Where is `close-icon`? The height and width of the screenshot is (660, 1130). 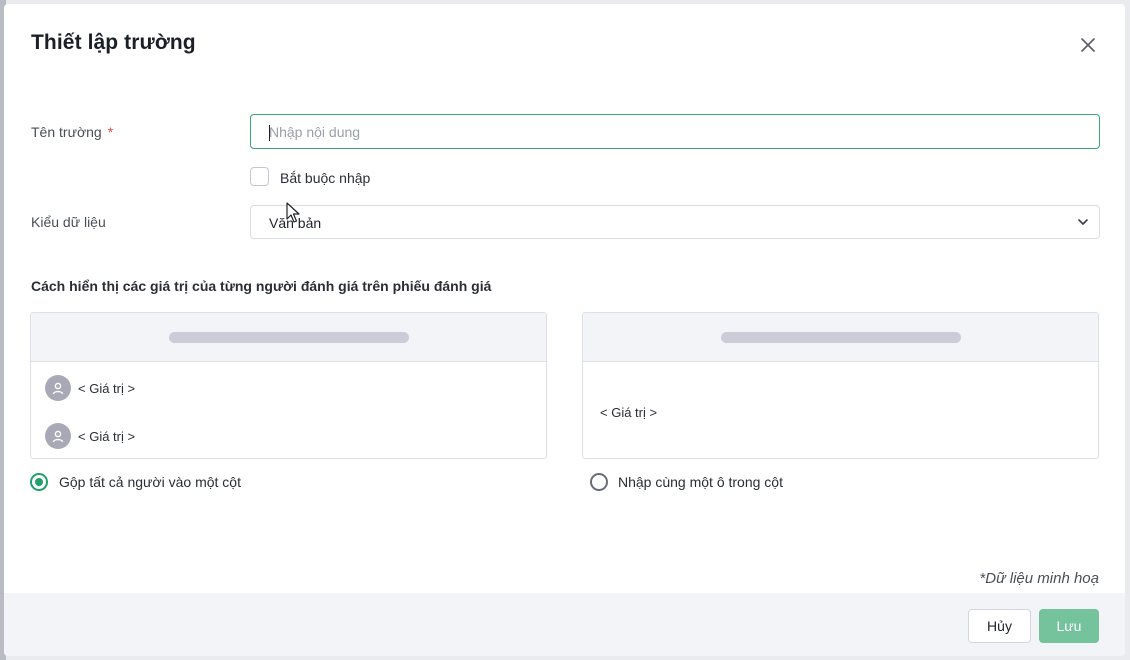 close-icon is located at coordinates (1088, 45).